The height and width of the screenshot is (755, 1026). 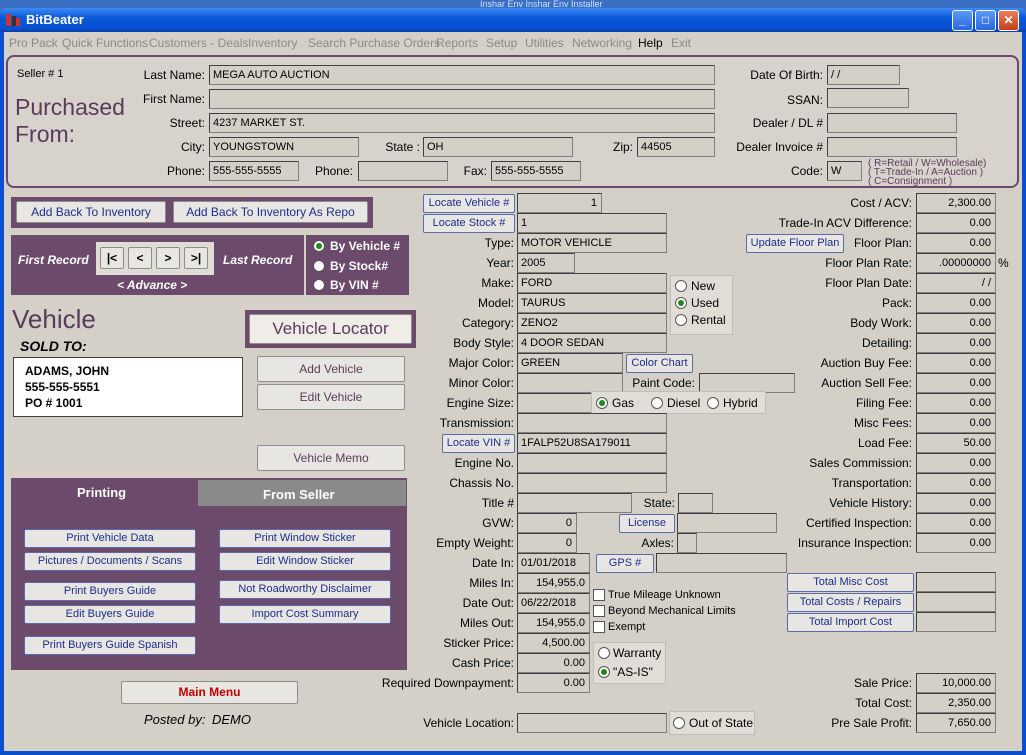 I want to click on as-is-radio, so click(x=604, y=672).